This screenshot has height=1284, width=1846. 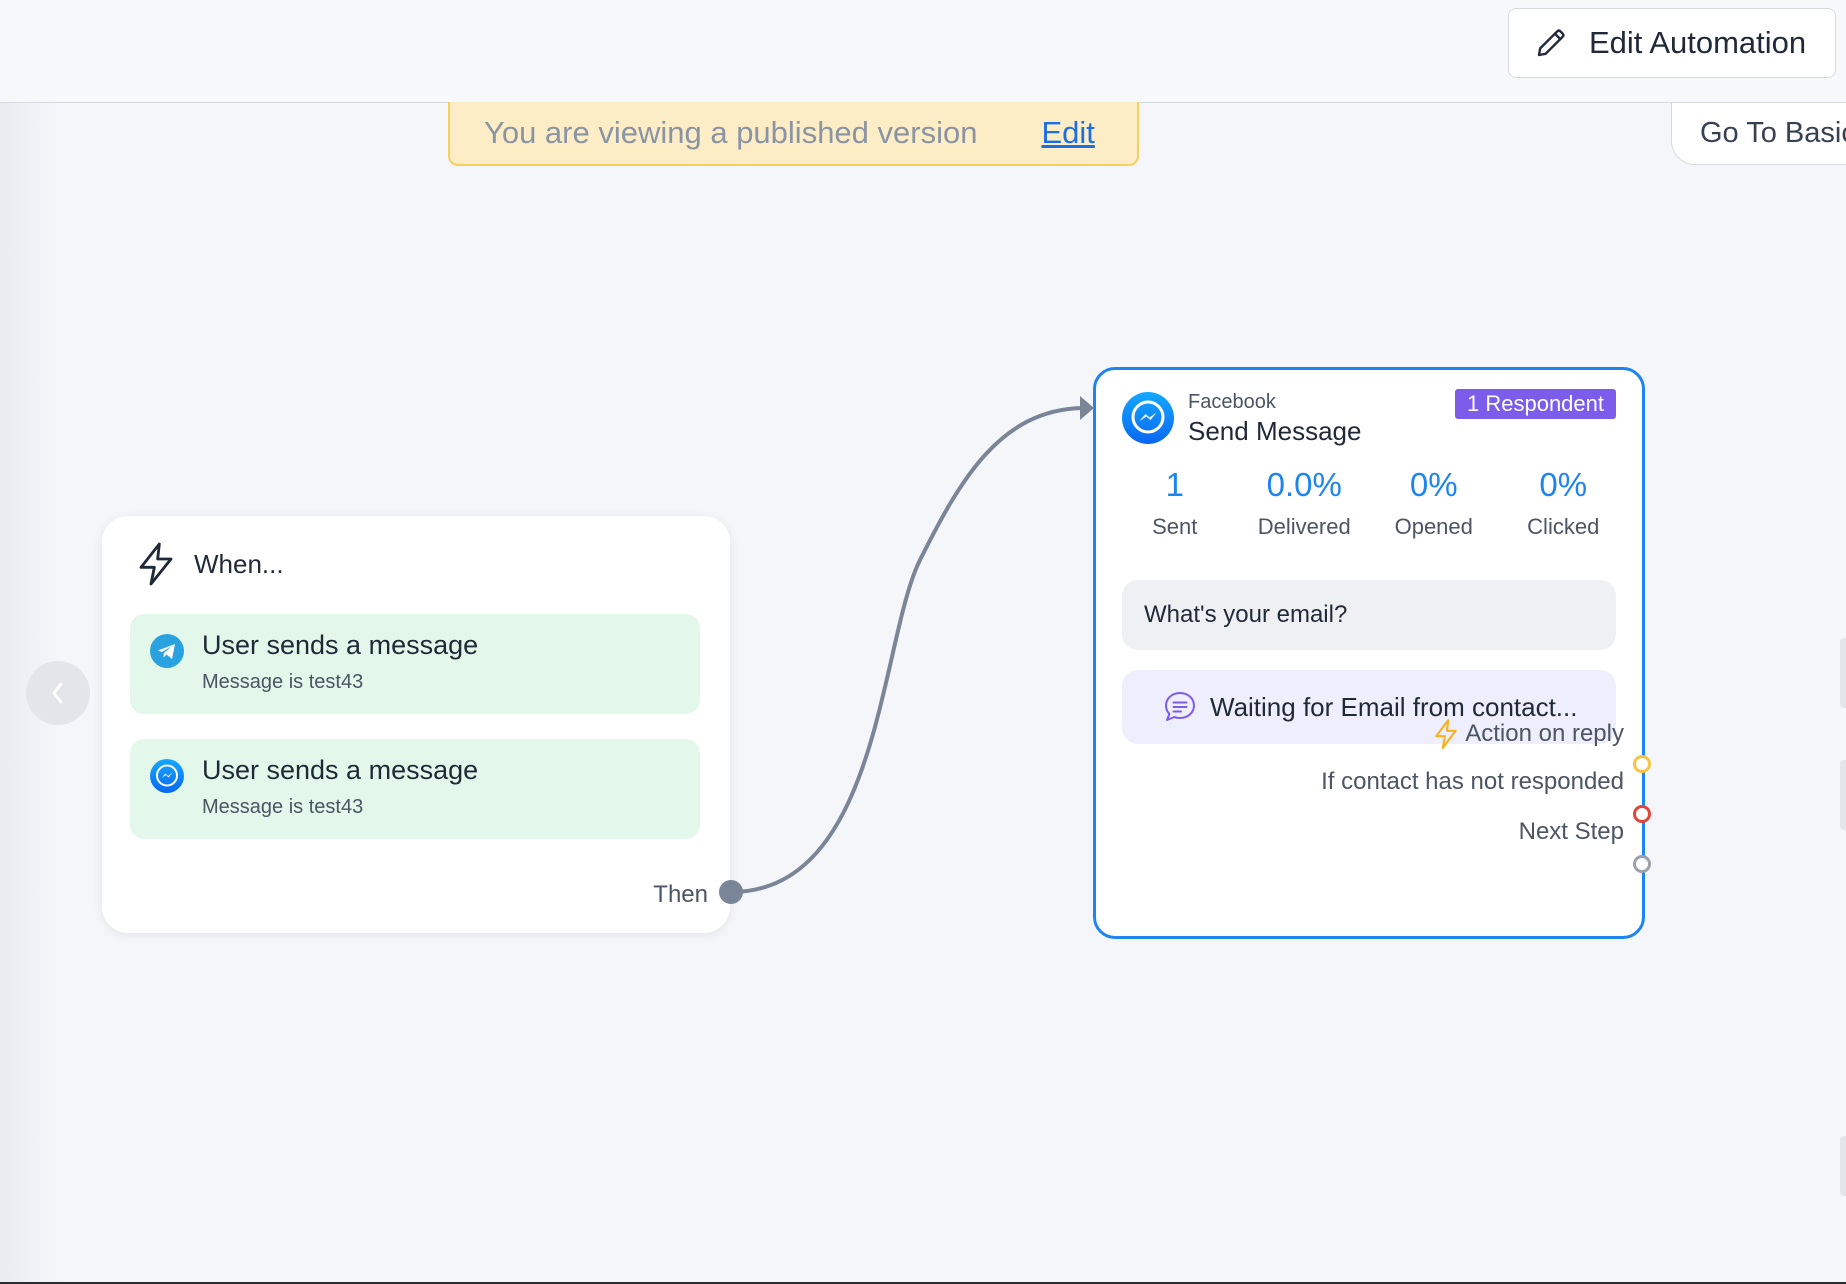 What do you see at coordinates (1174, 484) in the screenshot?
I see `stat-value: 1` at bounding box center [1174, 484].